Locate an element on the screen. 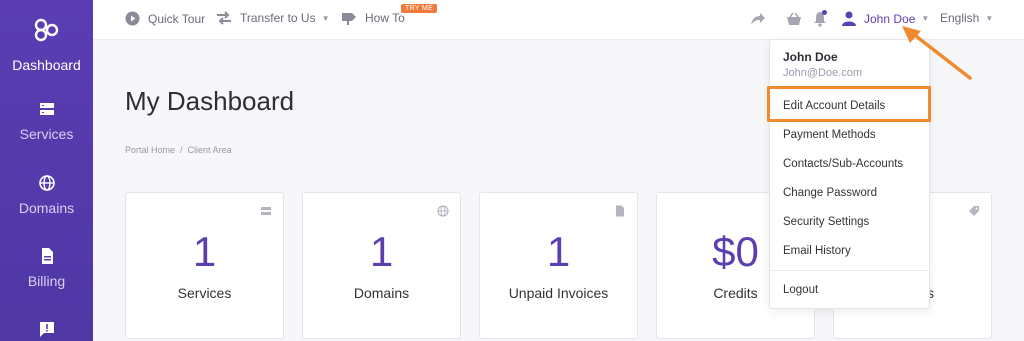 The image size is (1024, 341). user-name: John Doe is located at coordinates (890, 18).